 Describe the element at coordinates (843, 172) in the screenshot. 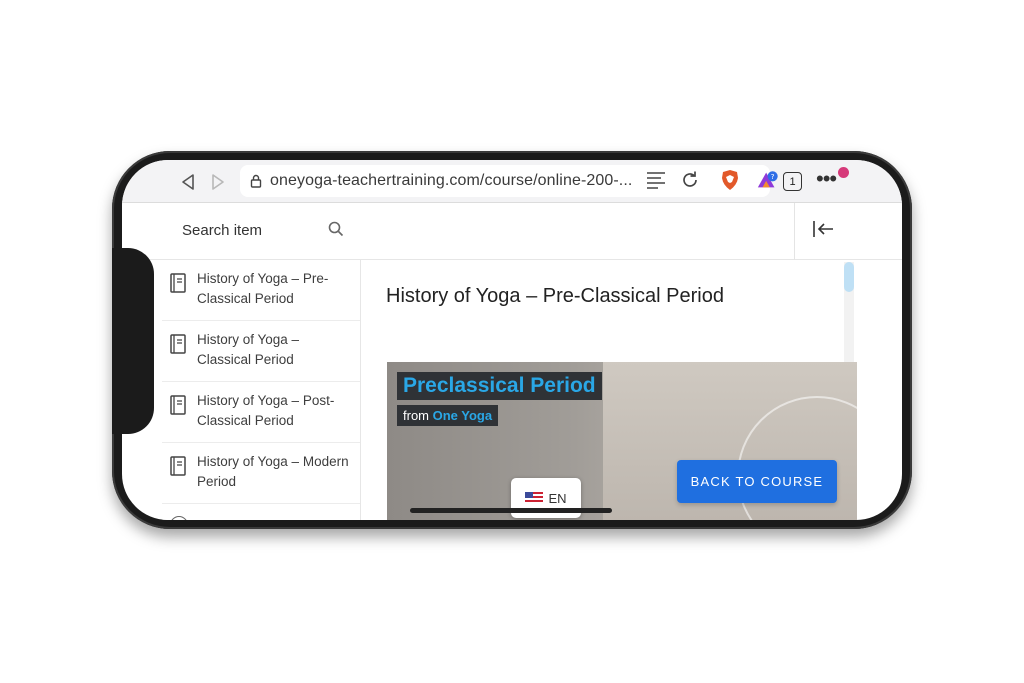

I see `notification-dot` at that location.